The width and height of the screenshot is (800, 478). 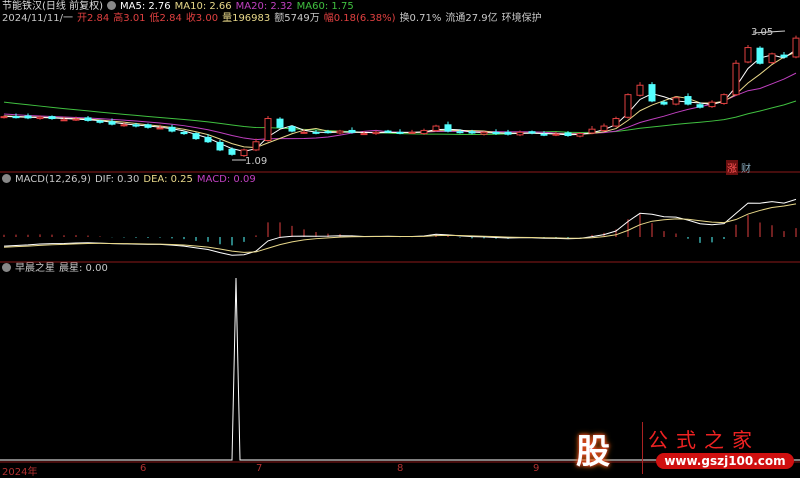 I want to click on quote-turnover: 换0.71%, so click(x=420, y=18).